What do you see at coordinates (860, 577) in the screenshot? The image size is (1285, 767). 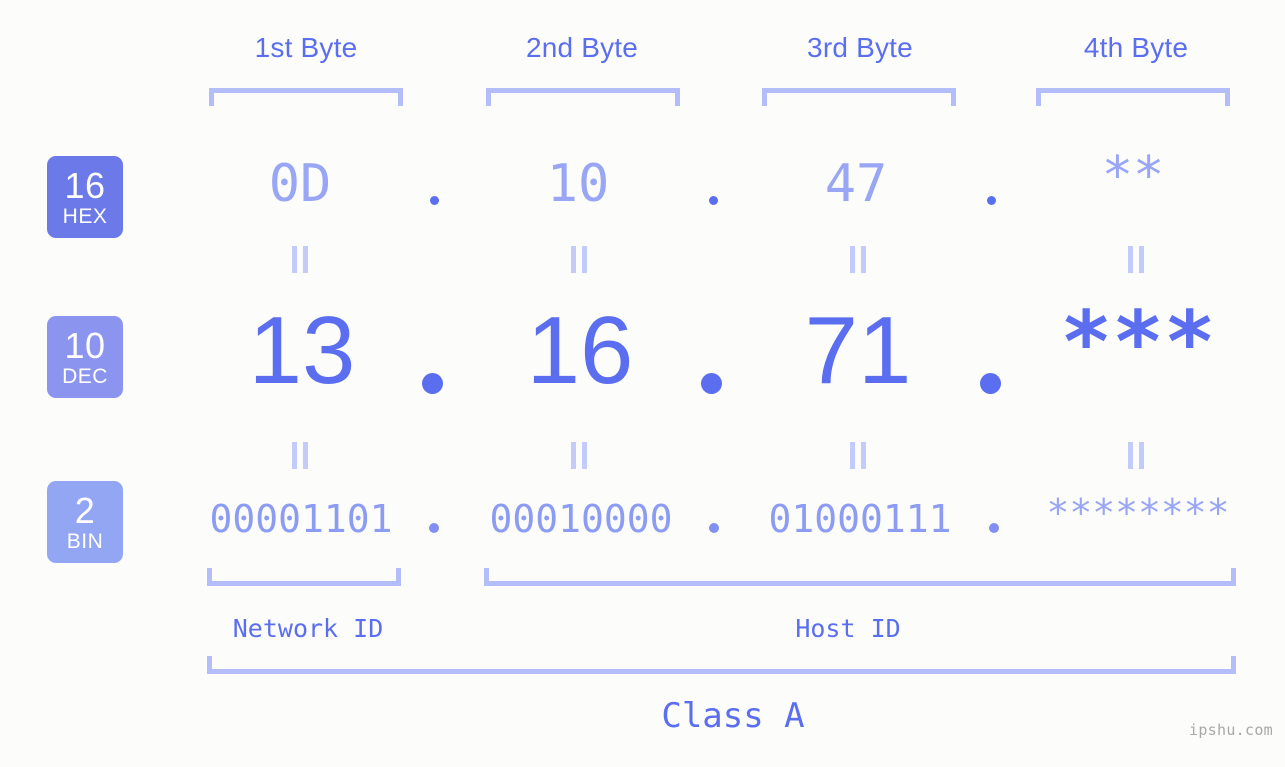 I see `host-id-bracket` at bounding box center [860, 577].